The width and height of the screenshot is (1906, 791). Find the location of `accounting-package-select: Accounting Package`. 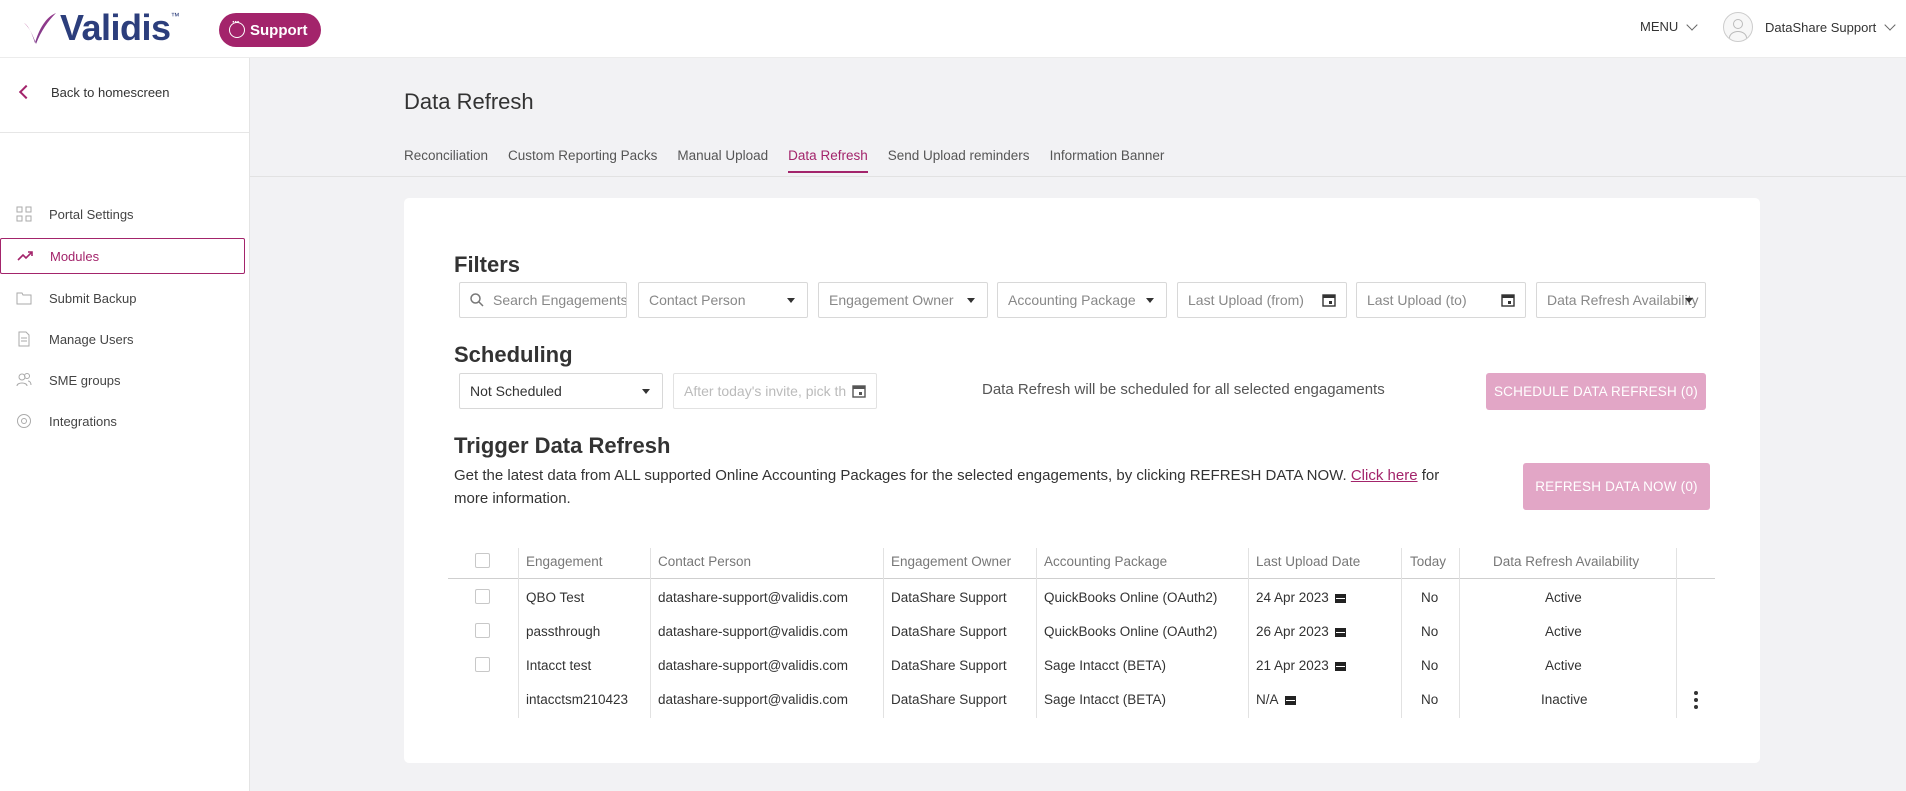

accounting-package-select: Accounting Package is located at coordinates (1082, 300).